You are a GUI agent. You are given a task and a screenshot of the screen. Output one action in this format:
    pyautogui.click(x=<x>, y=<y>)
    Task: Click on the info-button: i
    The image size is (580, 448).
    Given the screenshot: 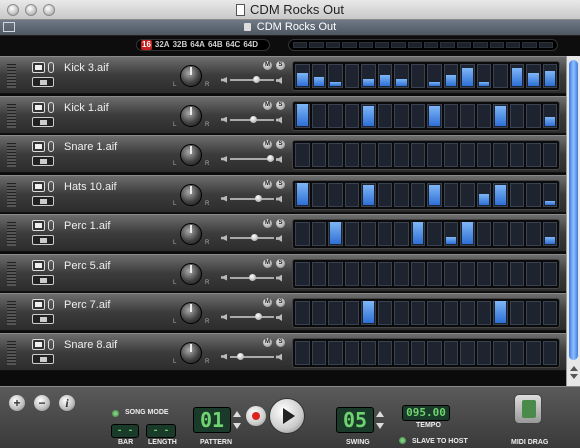 What is the action you would take?
    pyautogui.click(x=67, y=403)
    